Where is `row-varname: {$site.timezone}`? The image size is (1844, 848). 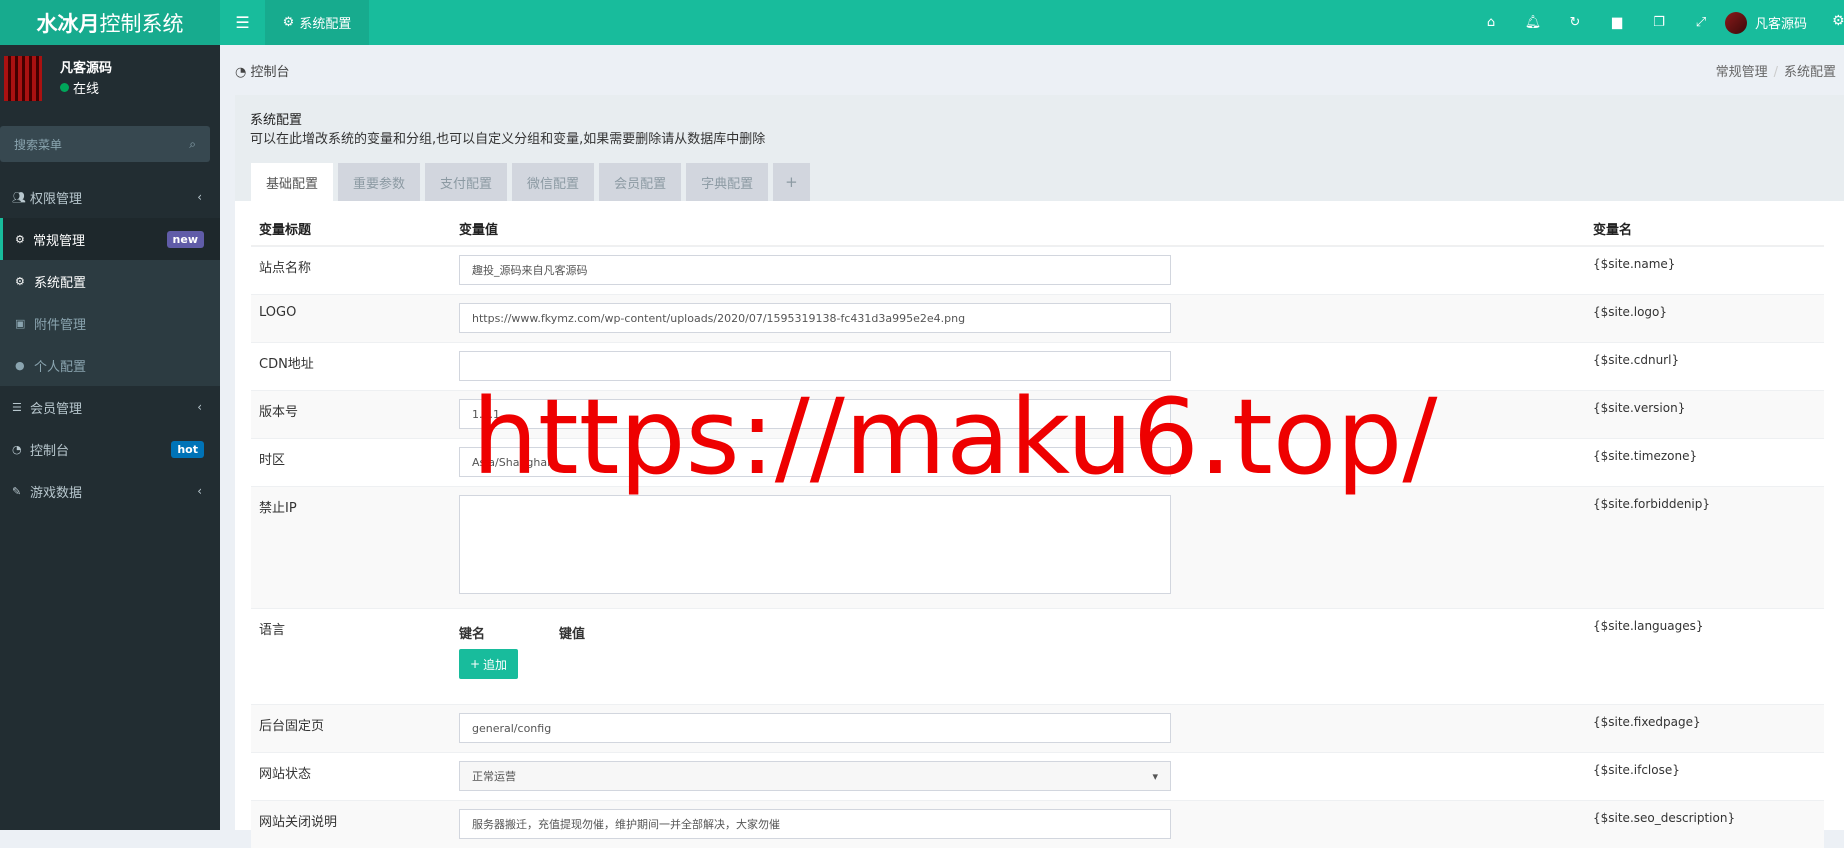
row-varname: {$site.timezone} is located at coordinates (1645, 456).